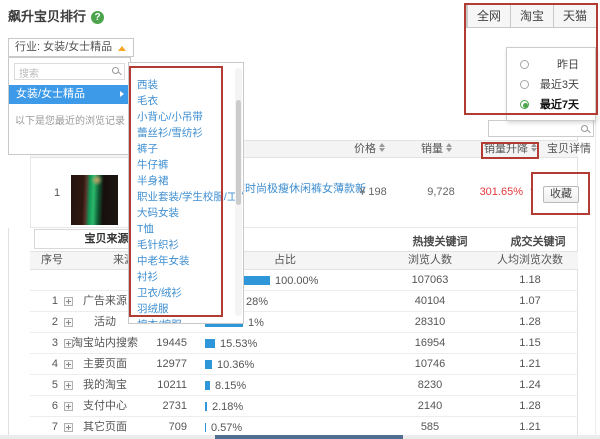  What do you see at coordinates (256, 322) in the screenshot?
I see `share-percent: 1%` at bounding box center [256, 322].